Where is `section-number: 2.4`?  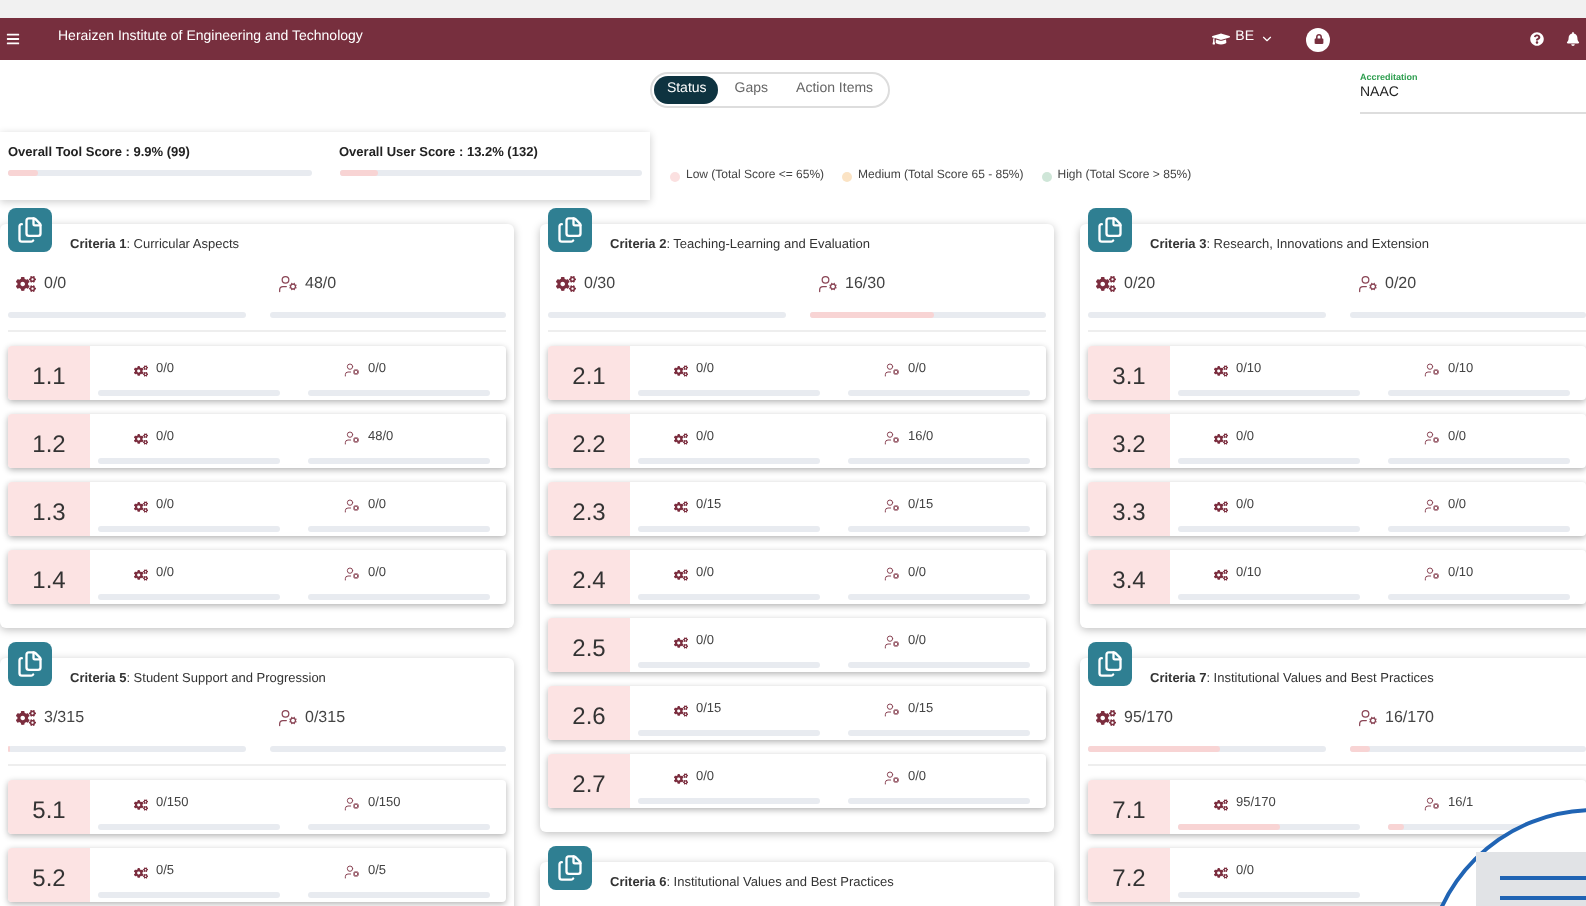 section-number: 2.4 is located at coordinates (589, 580).